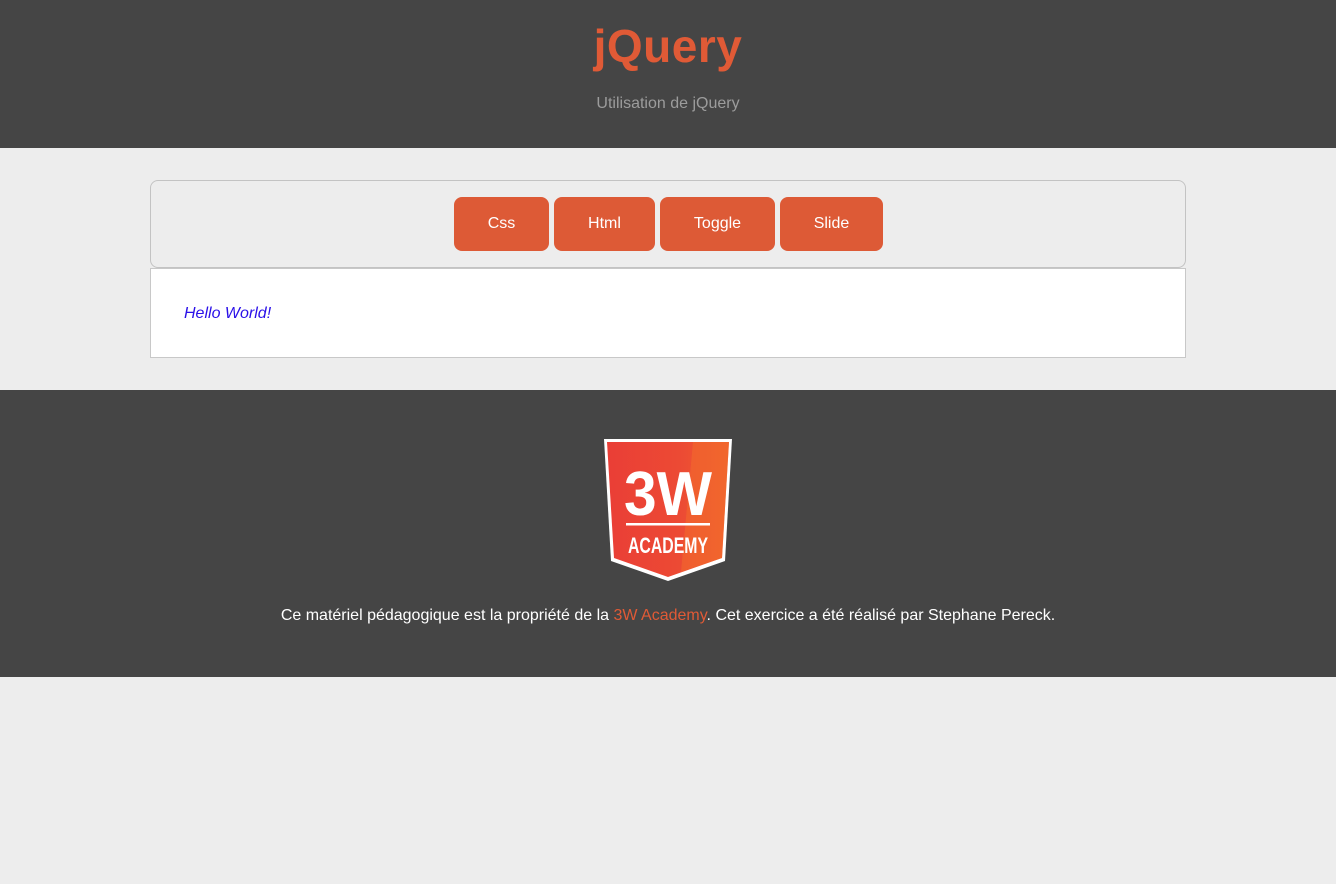 Image resolution: width=1336 pixels, height=884 pixels. I want to click on output-text: Hello World!, so click(228, 313).